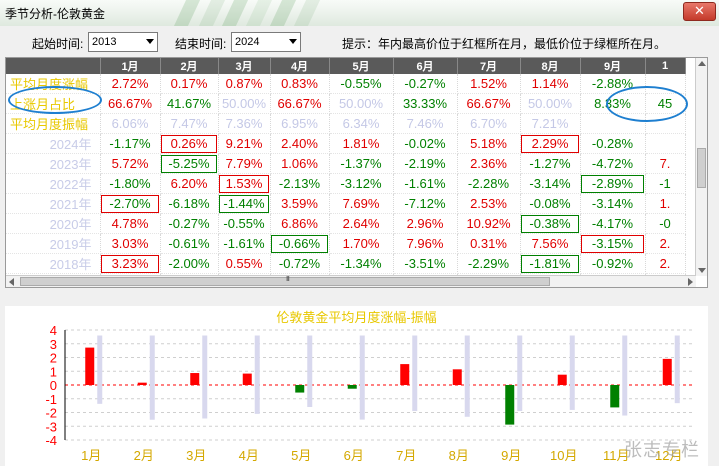 This screenshot has width=719, height=466. Describe the element at coordinates (425, 263) in the screenshot. I see `table-cell: -3.51%` at that location.